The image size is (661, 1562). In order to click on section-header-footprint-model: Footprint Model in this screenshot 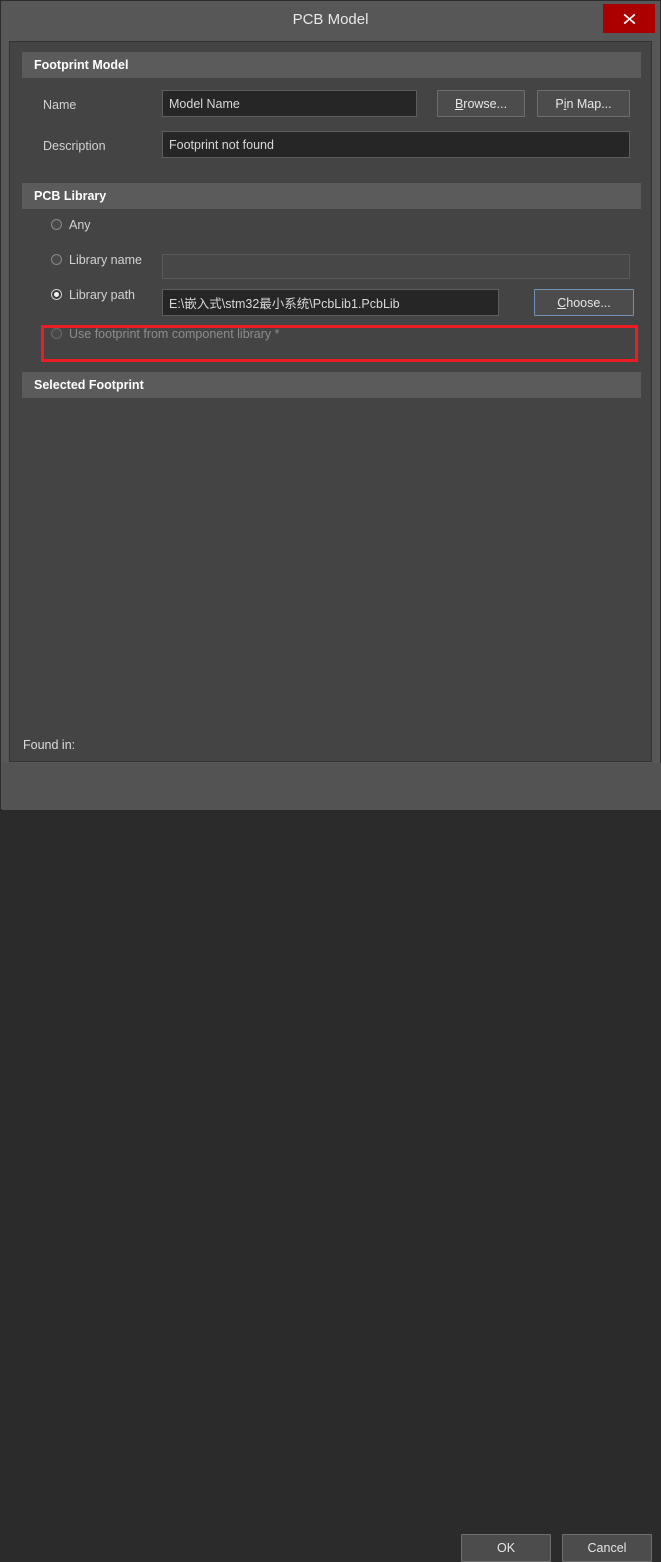, I will do `click(331, 65)`.